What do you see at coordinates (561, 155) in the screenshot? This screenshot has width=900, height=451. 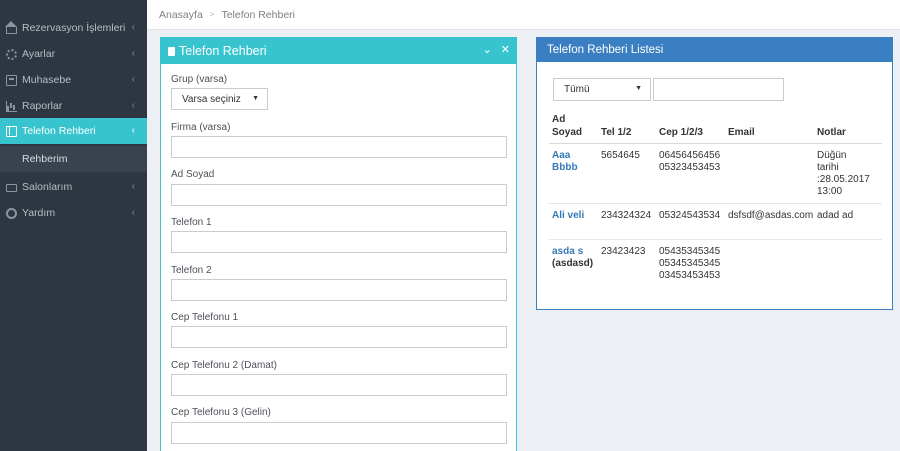 I see `row-name-first: Aaa` at bounding box center [561, 155].